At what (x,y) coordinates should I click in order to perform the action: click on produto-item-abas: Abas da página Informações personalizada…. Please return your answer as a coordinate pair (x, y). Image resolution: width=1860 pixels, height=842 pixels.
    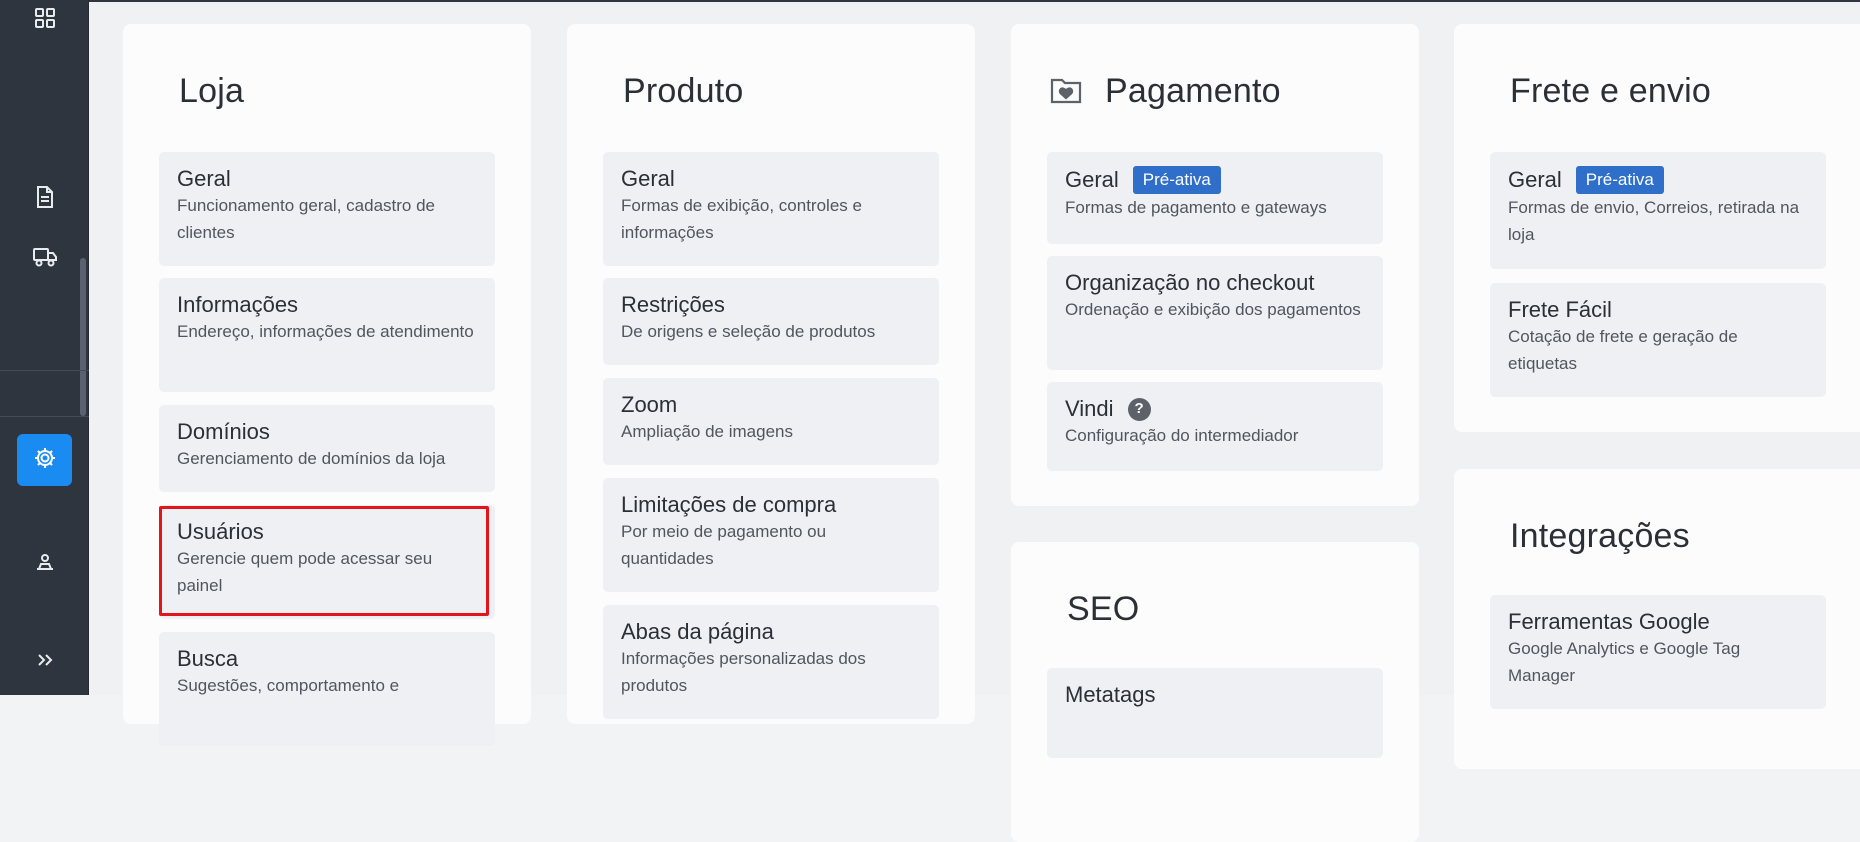
    Looking at the image, I should click on (771, 662).